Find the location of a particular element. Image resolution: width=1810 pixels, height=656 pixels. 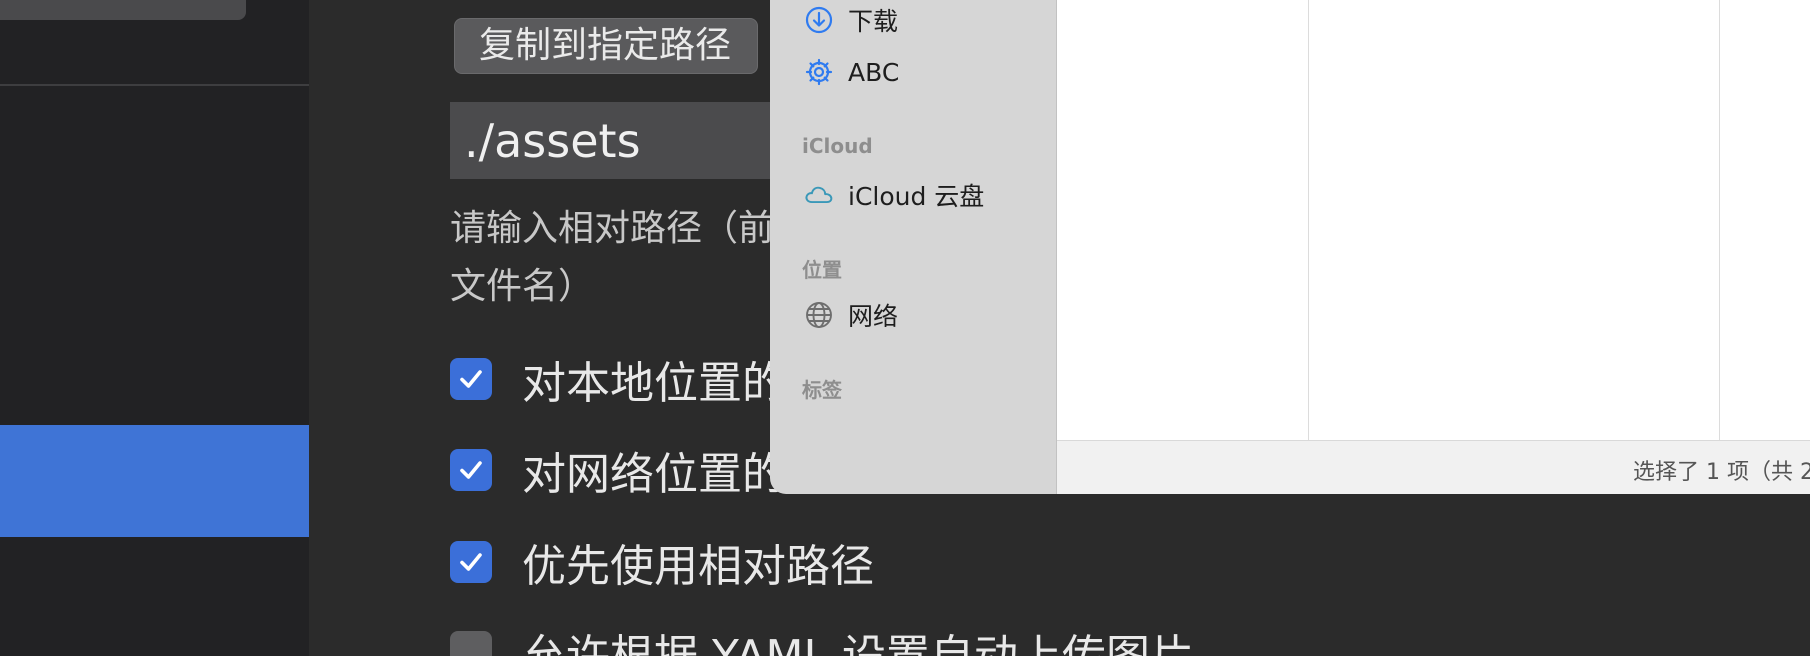

option-label: 对网络位置的 is located at coordinates (654, 474).